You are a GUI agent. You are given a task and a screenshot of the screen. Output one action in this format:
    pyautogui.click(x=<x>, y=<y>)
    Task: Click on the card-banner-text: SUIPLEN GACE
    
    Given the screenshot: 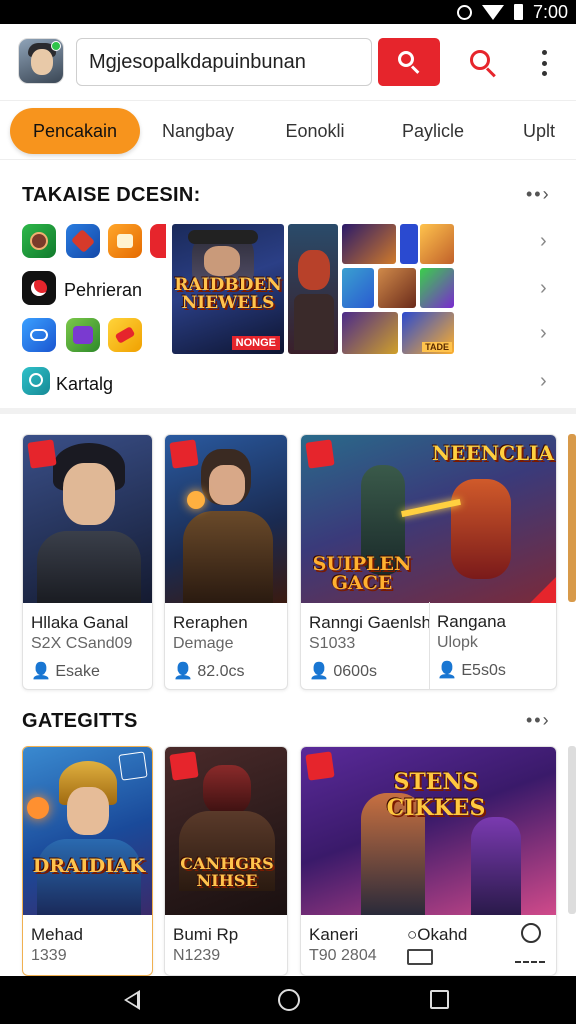 What is the action you would take?
    pyautogui.click(x=362, y=573)
    